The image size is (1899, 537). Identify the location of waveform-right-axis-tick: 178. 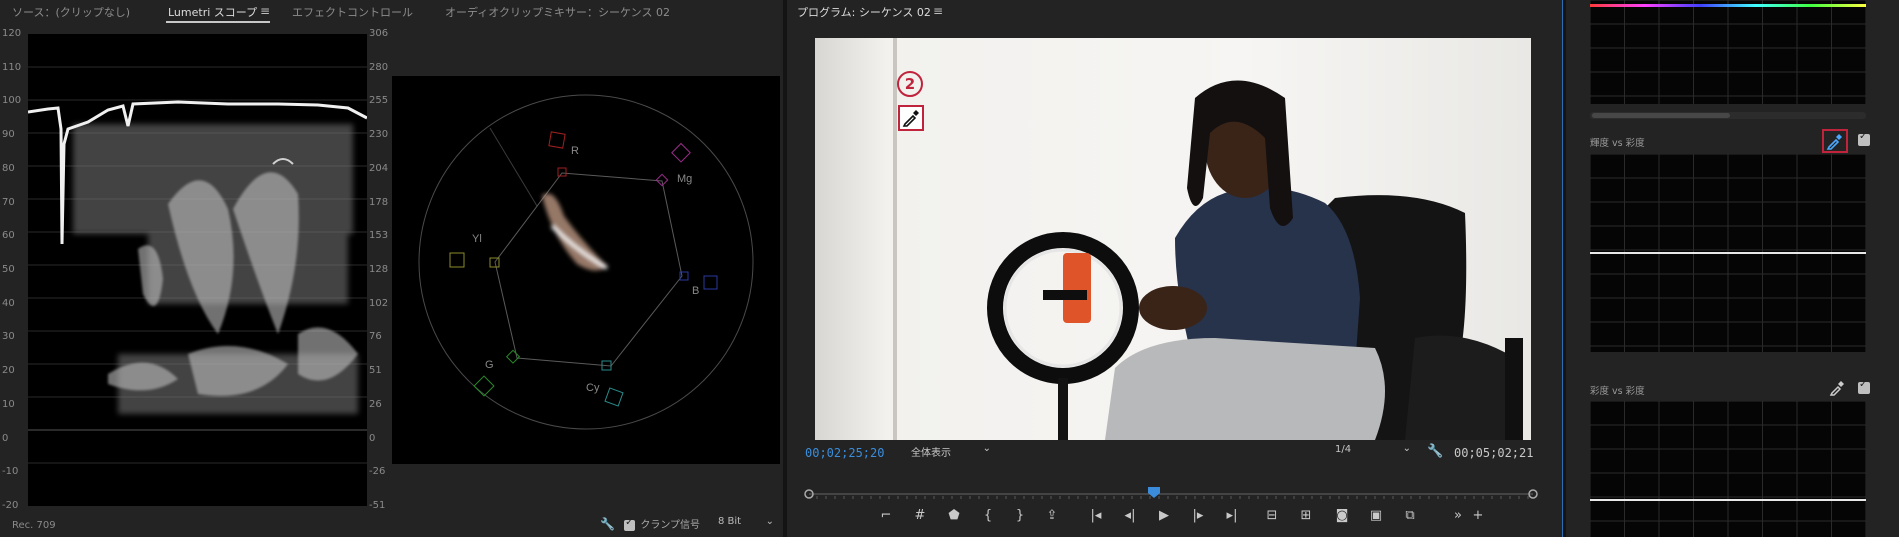
(379, 202).